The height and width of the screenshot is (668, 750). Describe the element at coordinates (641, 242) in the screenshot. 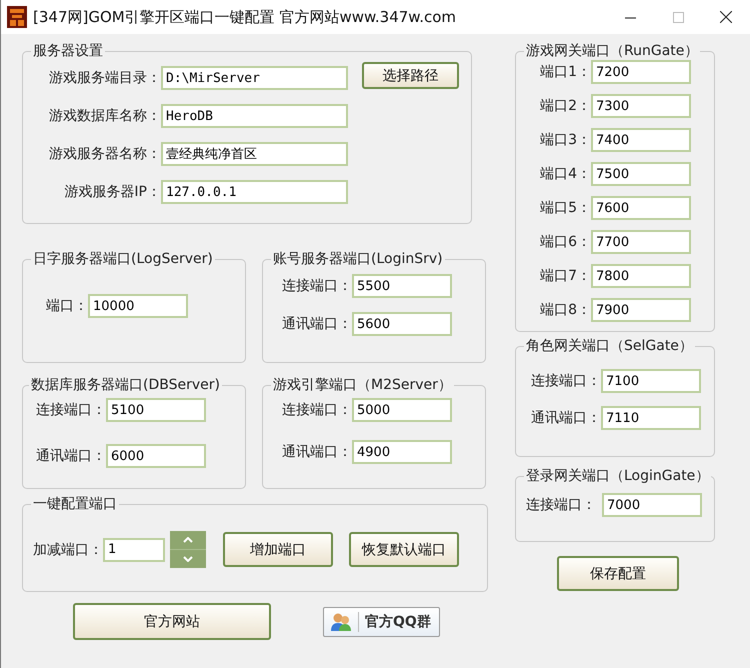

I see `text-field: 7700` at that location.